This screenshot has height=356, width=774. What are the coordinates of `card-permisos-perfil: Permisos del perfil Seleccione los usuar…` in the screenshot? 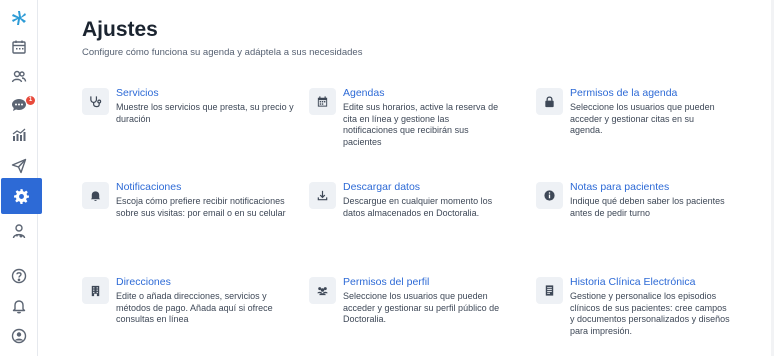 It's located at (414, 301).